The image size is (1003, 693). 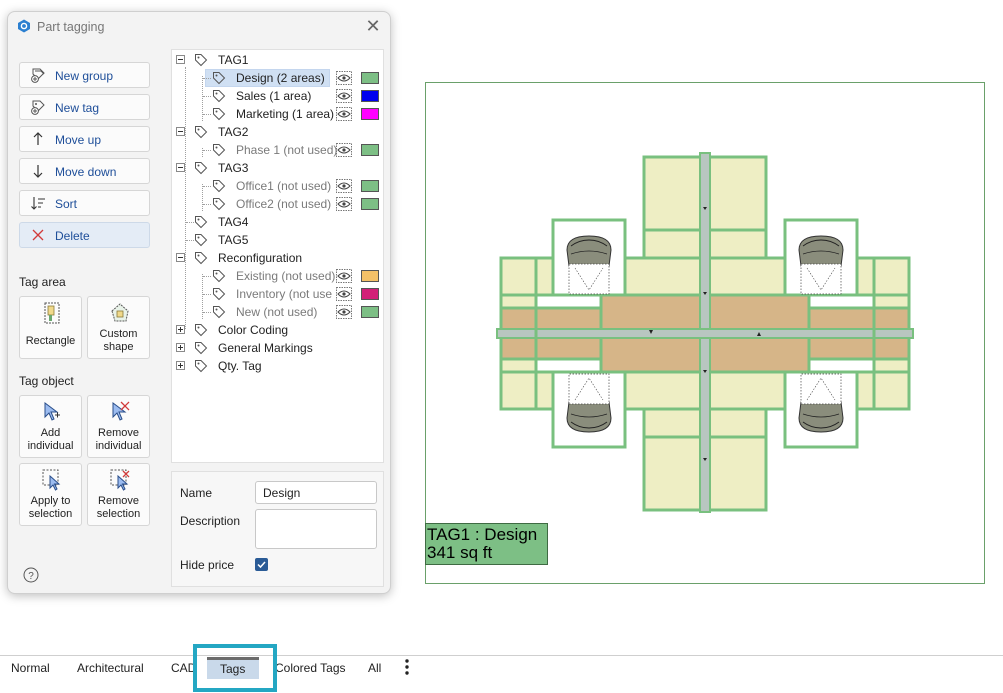 What do you see at coordinates (118, 346) in the screenshot?
I see `custom-shape-label-line2: shape` at bounding box center [118, 346].